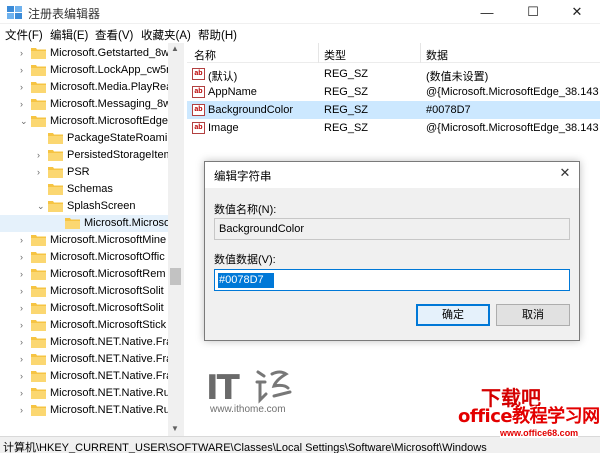  I want to click on tree-item: › PersistedStorageItem, so click(84, 155).